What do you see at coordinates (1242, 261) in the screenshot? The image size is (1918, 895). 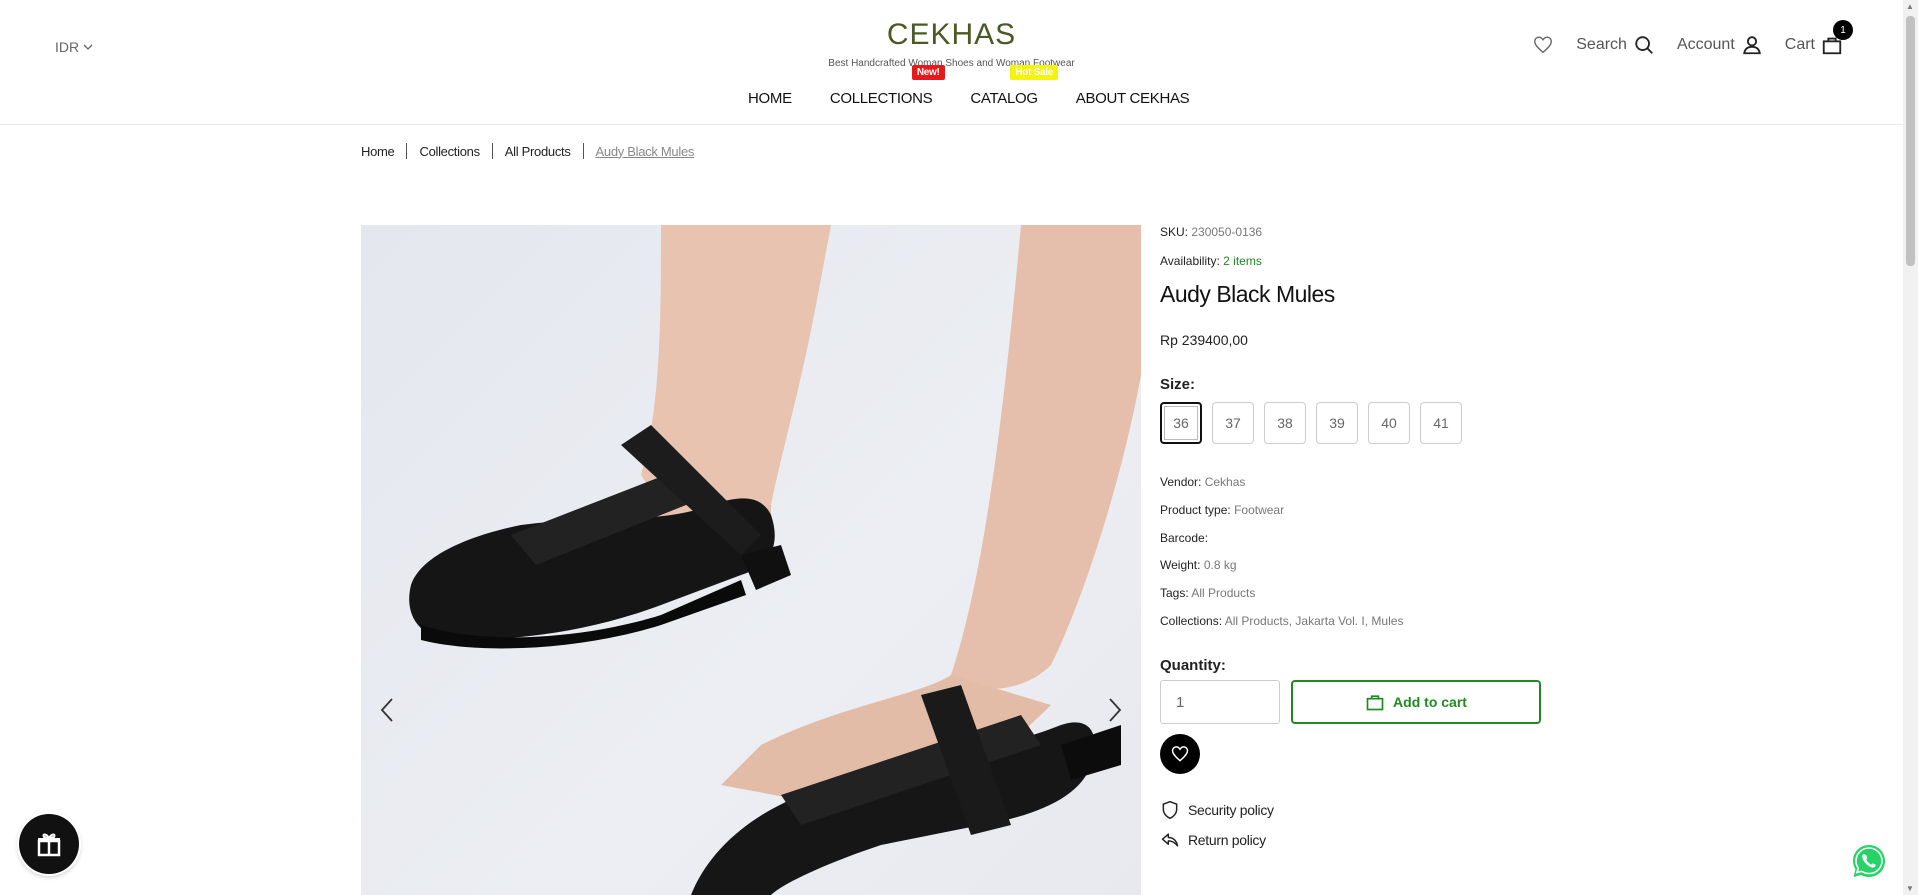 I see `availability-value: 2 items` at bounding box center [1242, 261].